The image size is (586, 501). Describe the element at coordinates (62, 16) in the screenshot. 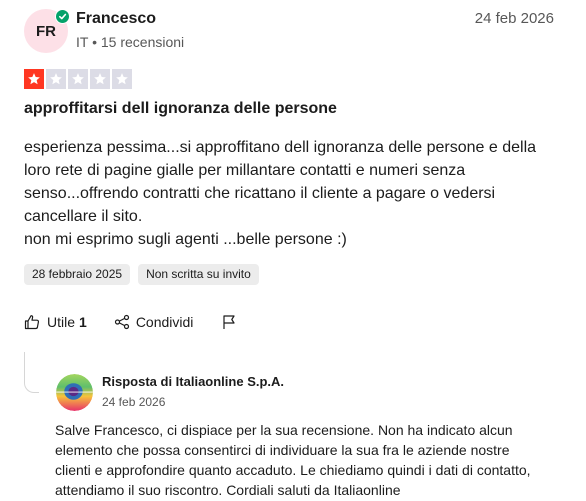

I see `verified-check-icon` at that location.